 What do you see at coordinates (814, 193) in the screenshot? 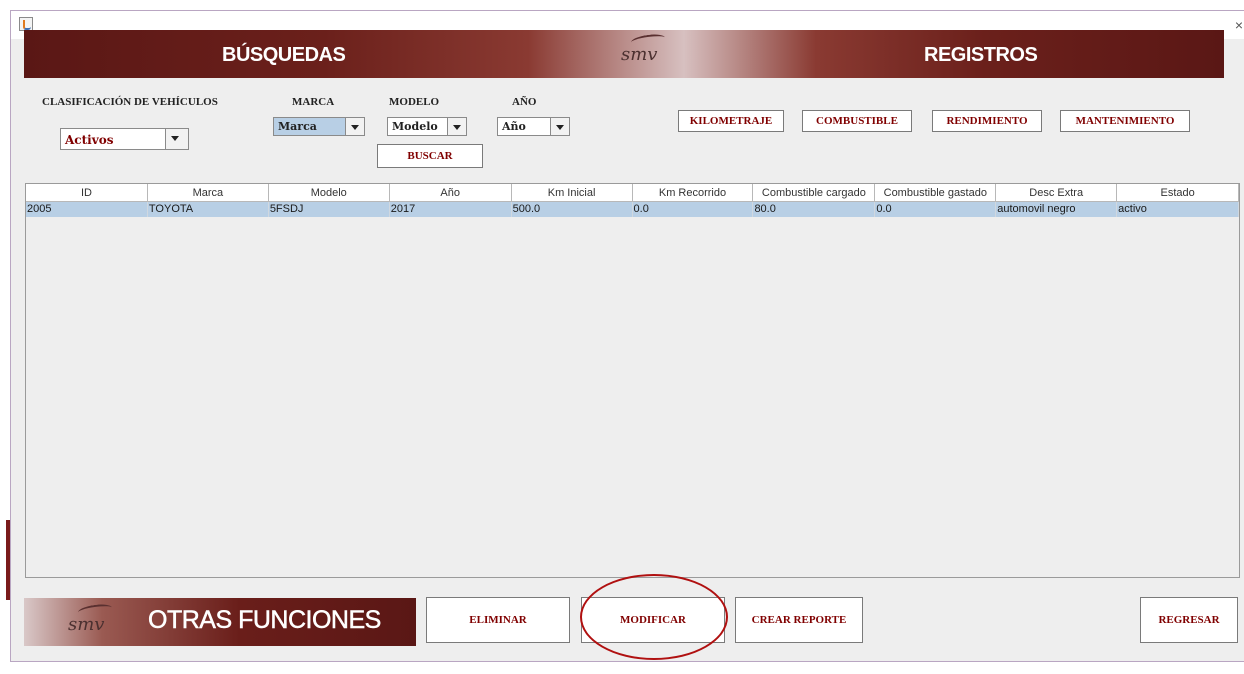
I see `column-header-combustible-cargado: Combustible cargado` at bounding box center [814, 193].